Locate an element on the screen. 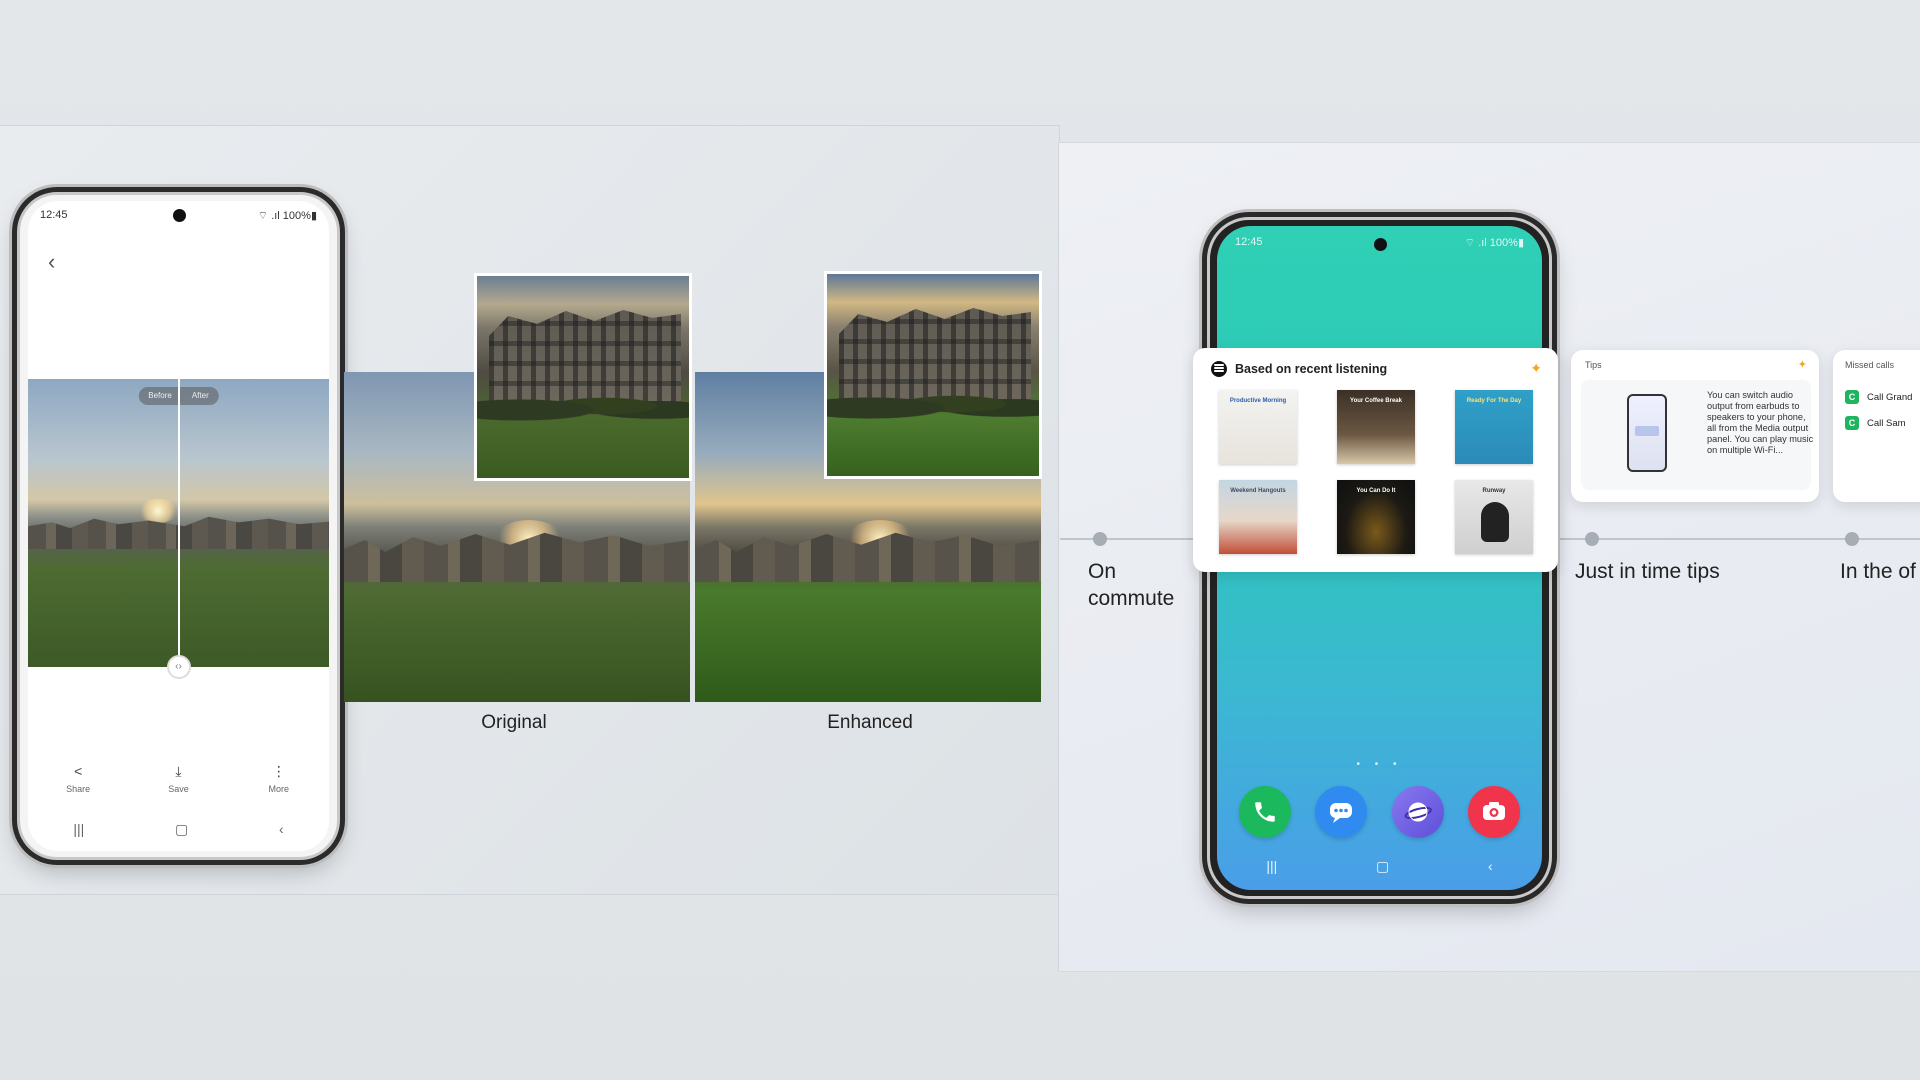 This screenshot has width=1920, height=1080. nav-bar: ||| ▢ ‹ is located at coordinates (178, 829).